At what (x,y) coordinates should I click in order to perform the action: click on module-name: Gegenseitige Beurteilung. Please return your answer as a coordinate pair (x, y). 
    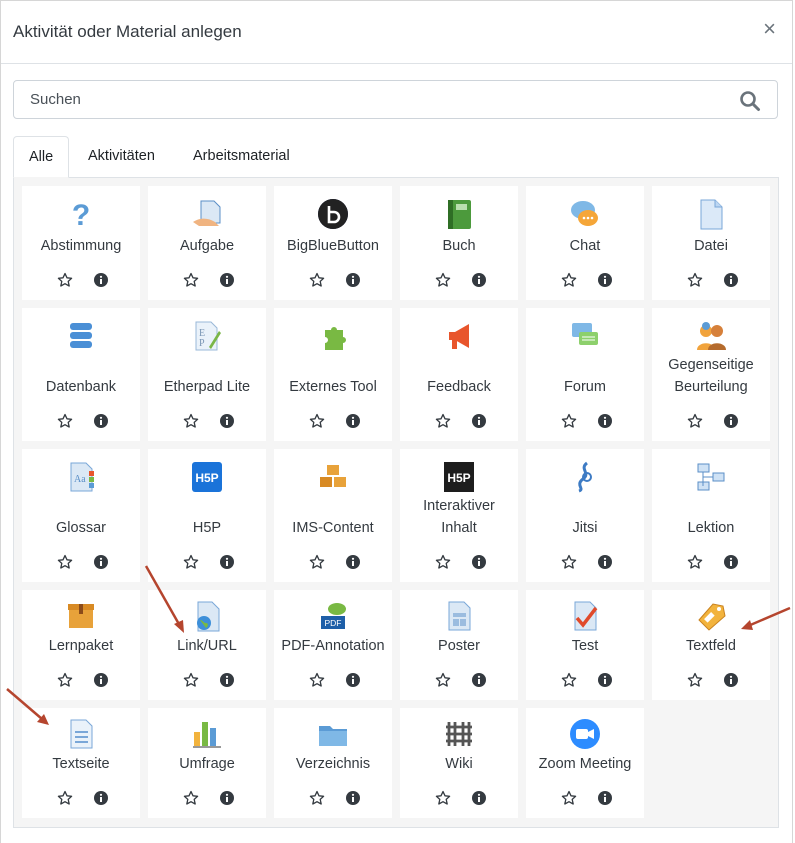
    Looking at the image, I should click on (711, 376).